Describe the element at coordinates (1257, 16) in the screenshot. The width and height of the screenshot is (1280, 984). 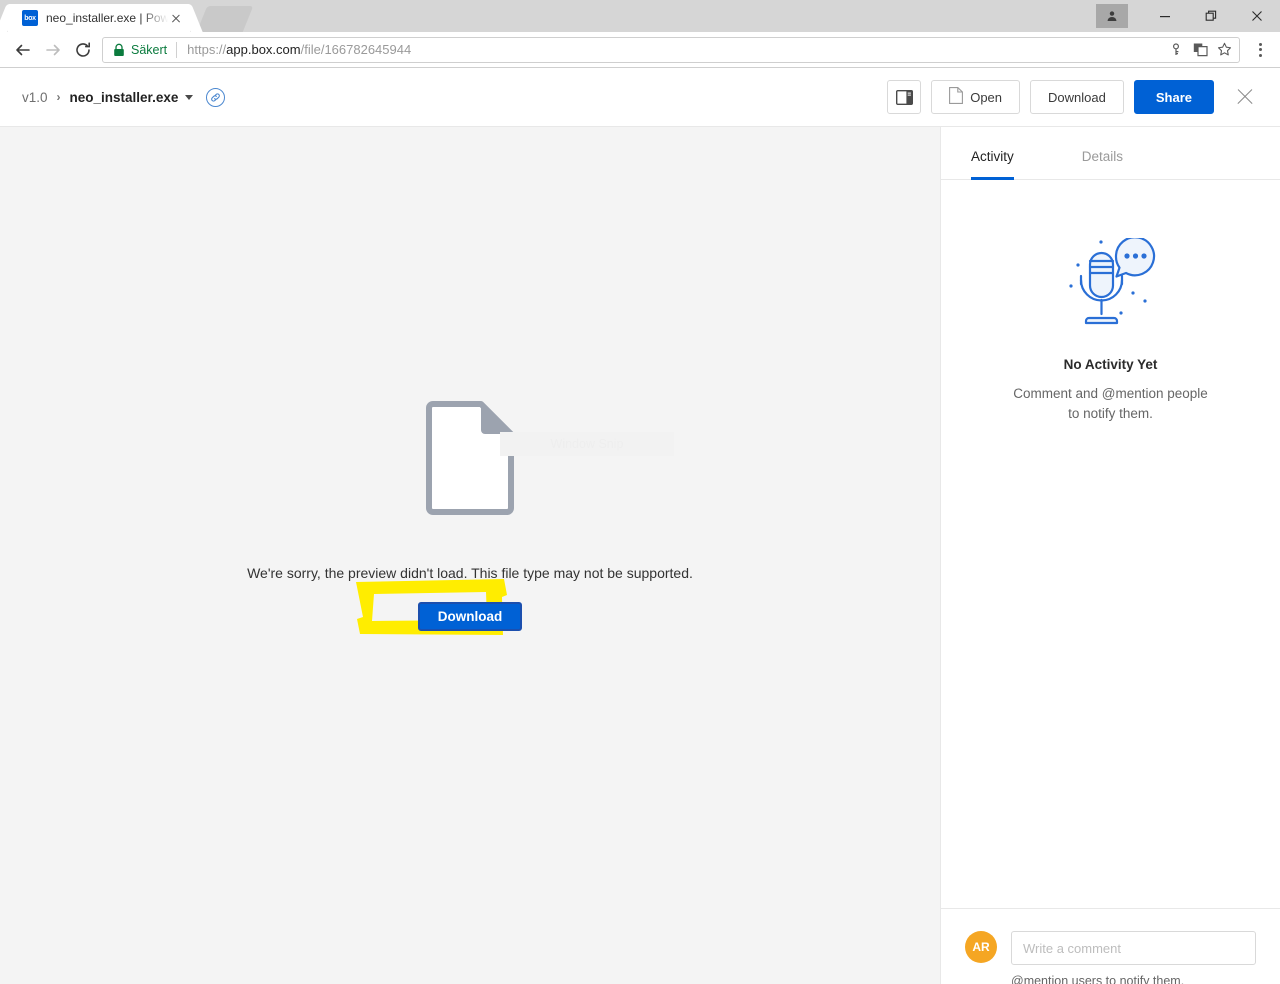
I see `window-close-button` at that location.